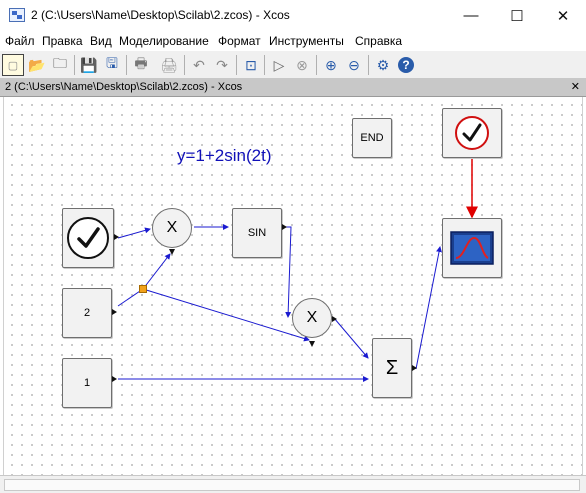 The image size is (586, 493). Describe the element at coordinates (17, 15) in the screenshot. I see `xcos-app-icon` at that location.